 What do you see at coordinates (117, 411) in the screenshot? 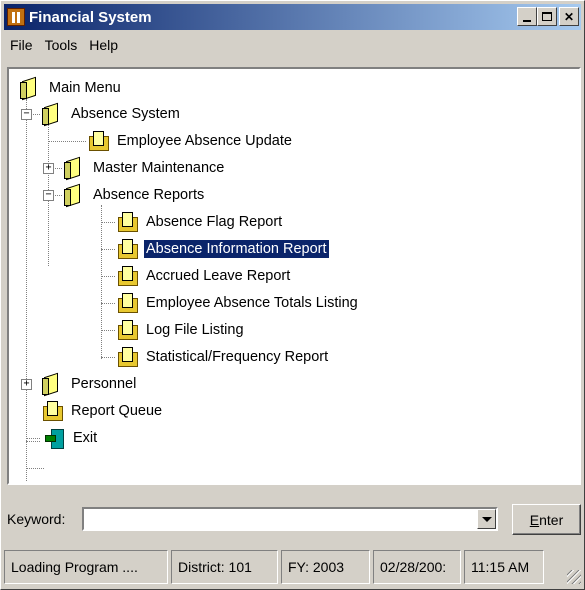
I see `tree-label: Report Queue` at bounding box center [117, 411].